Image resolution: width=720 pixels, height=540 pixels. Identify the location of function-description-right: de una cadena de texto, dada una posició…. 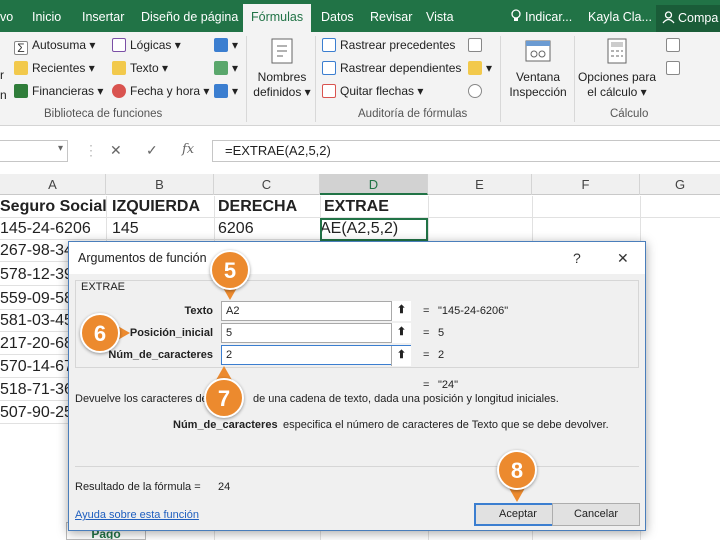
(406, 399).